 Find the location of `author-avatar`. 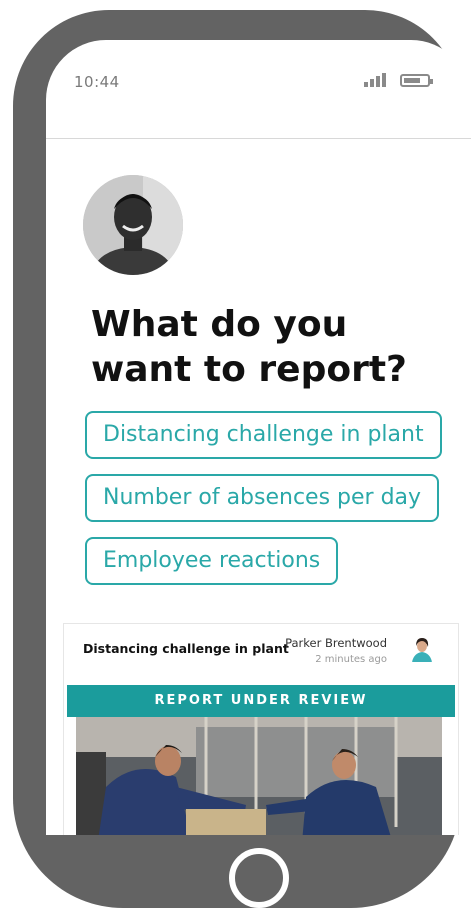

author-avatar is located at coordinates (422, 649).